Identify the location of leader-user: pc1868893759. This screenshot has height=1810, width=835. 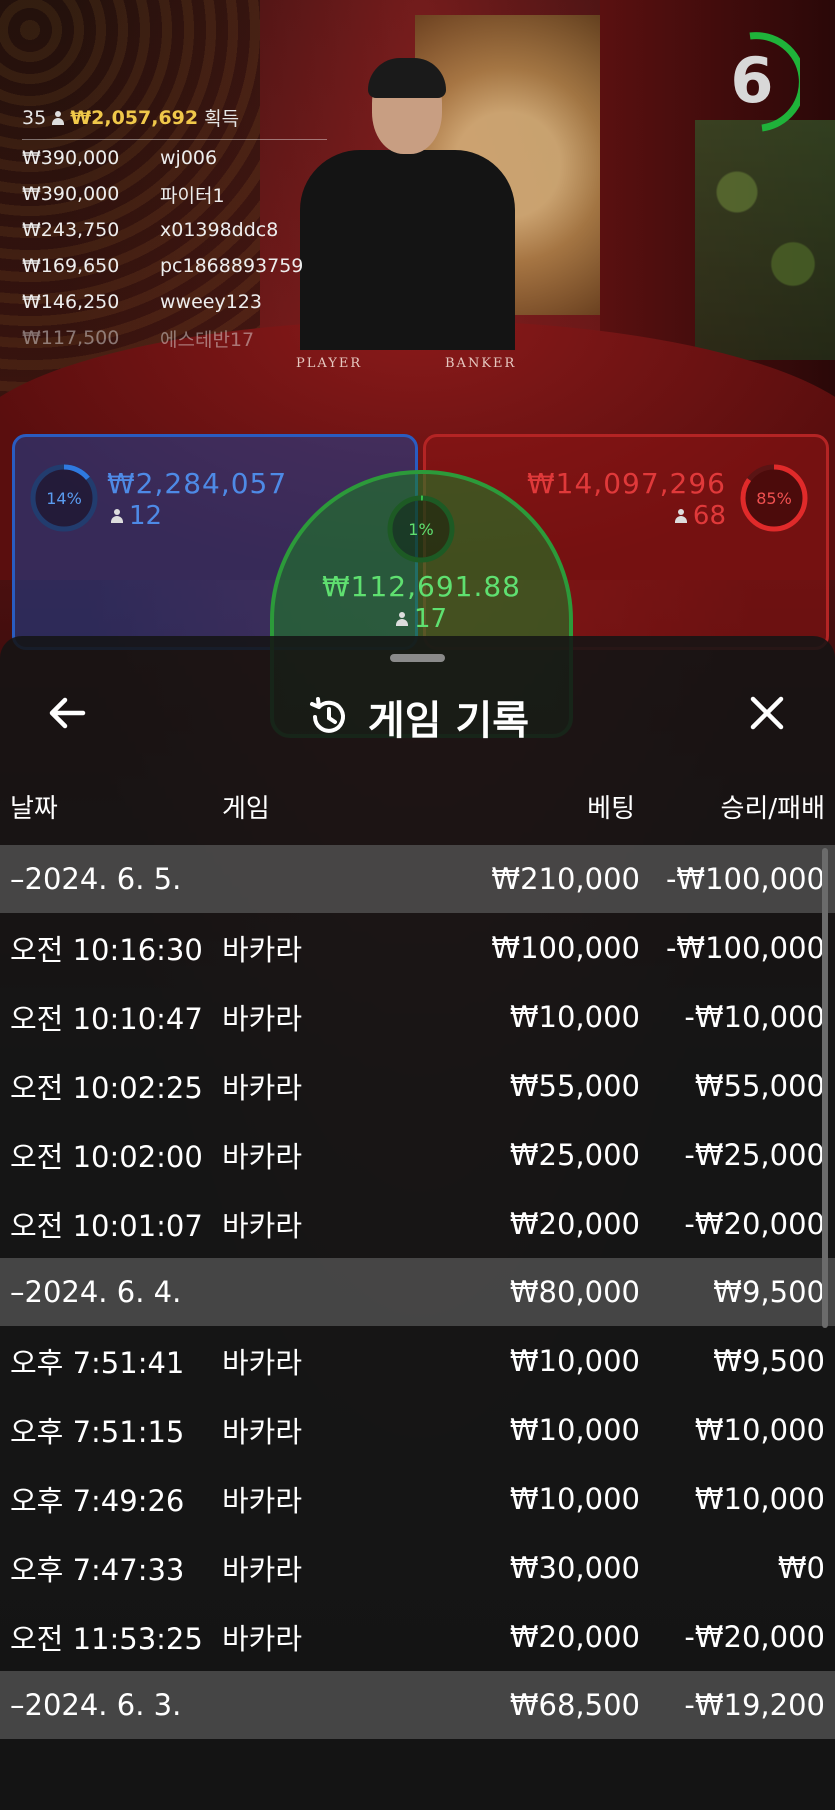
(232, 266).